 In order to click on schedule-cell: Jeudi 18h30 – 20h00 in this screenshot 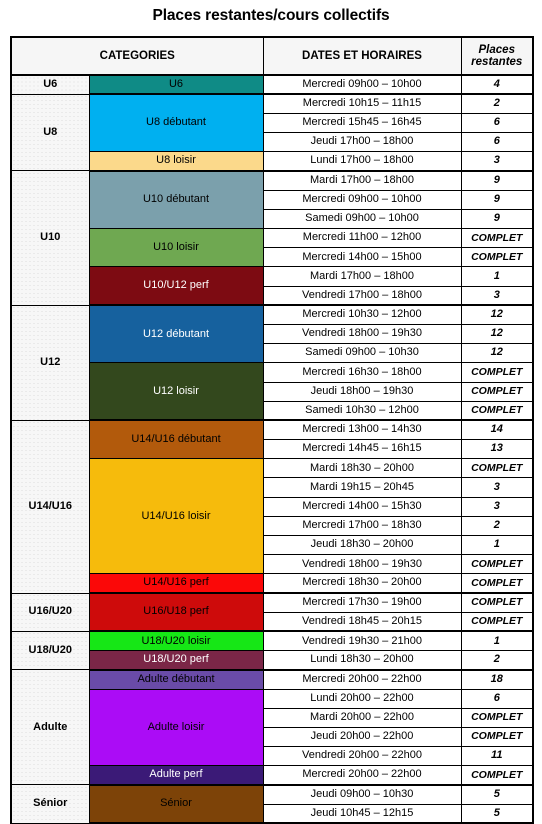, I will do `click(362, 545)`.